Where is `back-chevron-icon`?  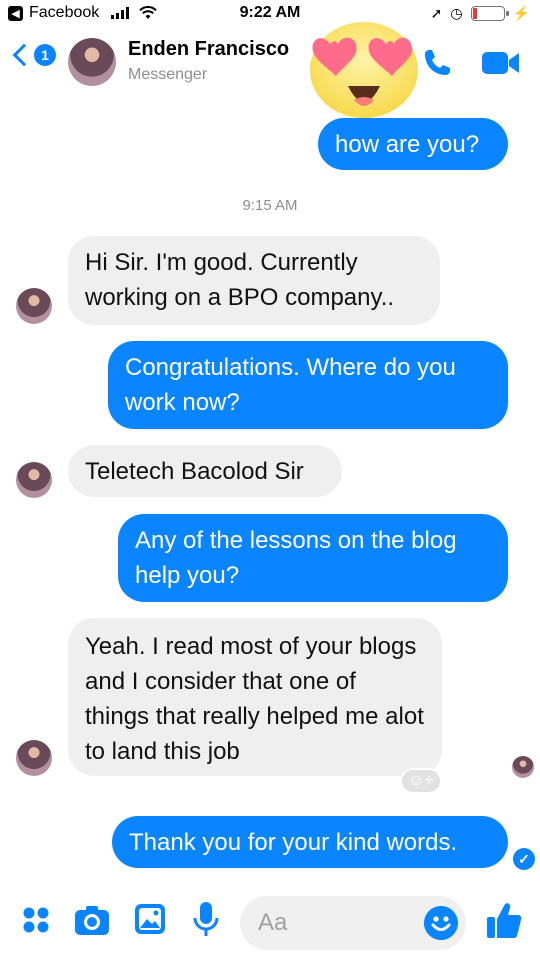 back-chevron-icon is located at coordinates (24, 55).